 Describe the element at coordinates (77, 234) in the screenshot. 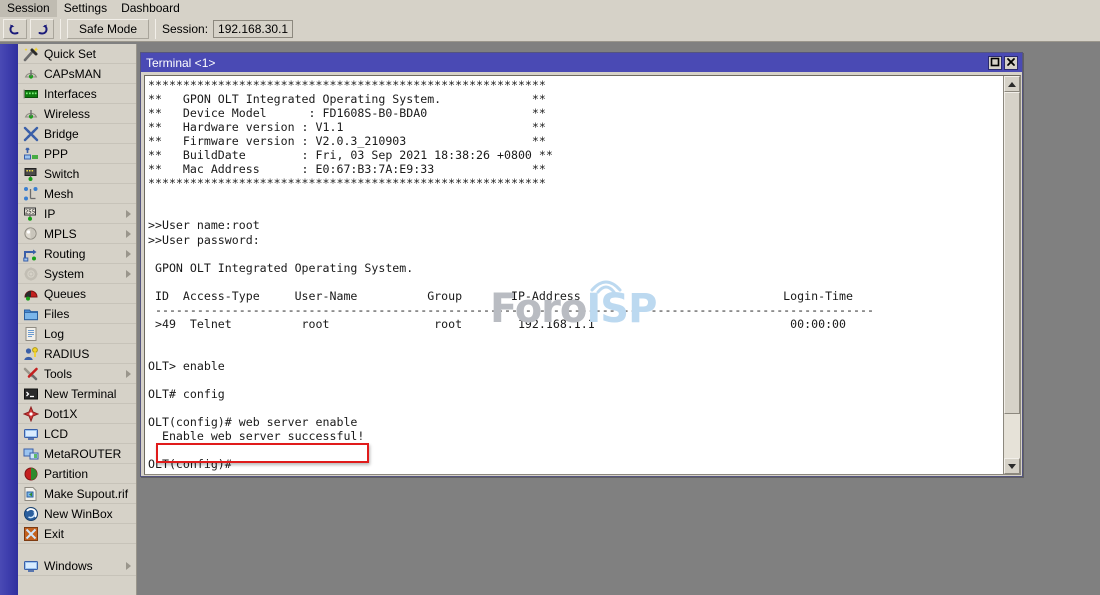

I see `sidebar-item-mpls: MPLS` at that location.